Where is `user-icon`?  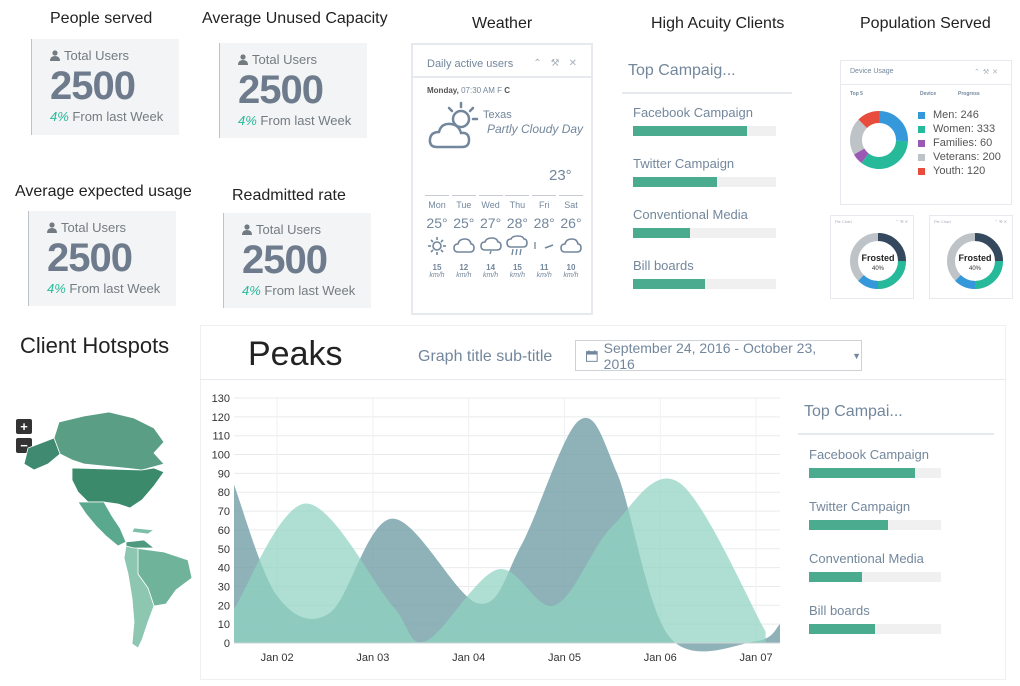 user-icon is located at coordinates (55, 55).